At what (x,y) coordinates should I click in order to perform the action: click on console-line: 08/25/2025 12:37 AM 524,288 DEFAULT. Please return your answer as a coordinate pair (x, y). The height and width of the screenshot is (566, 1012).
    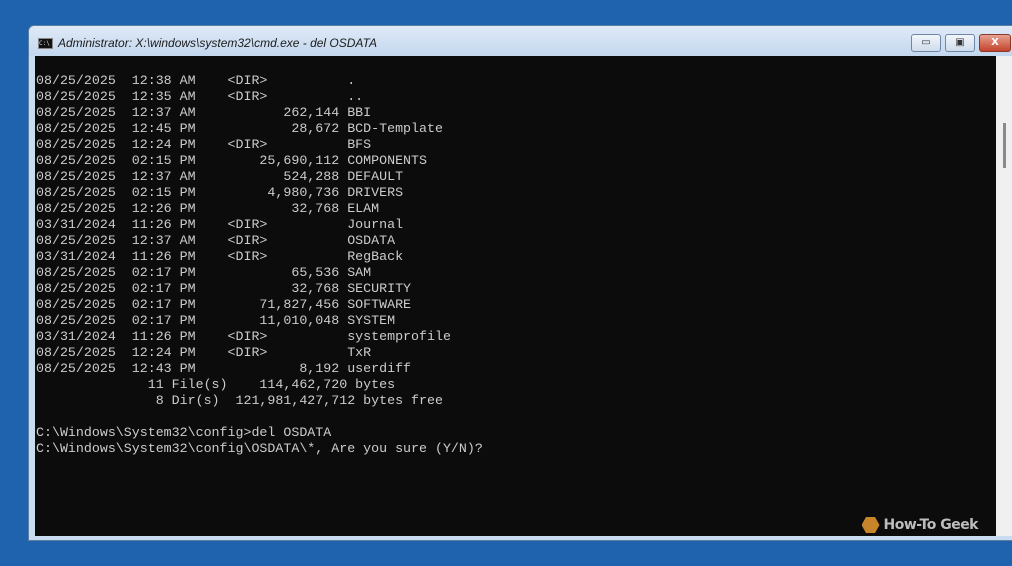
    Looking at the image, I should click on (220, 176).